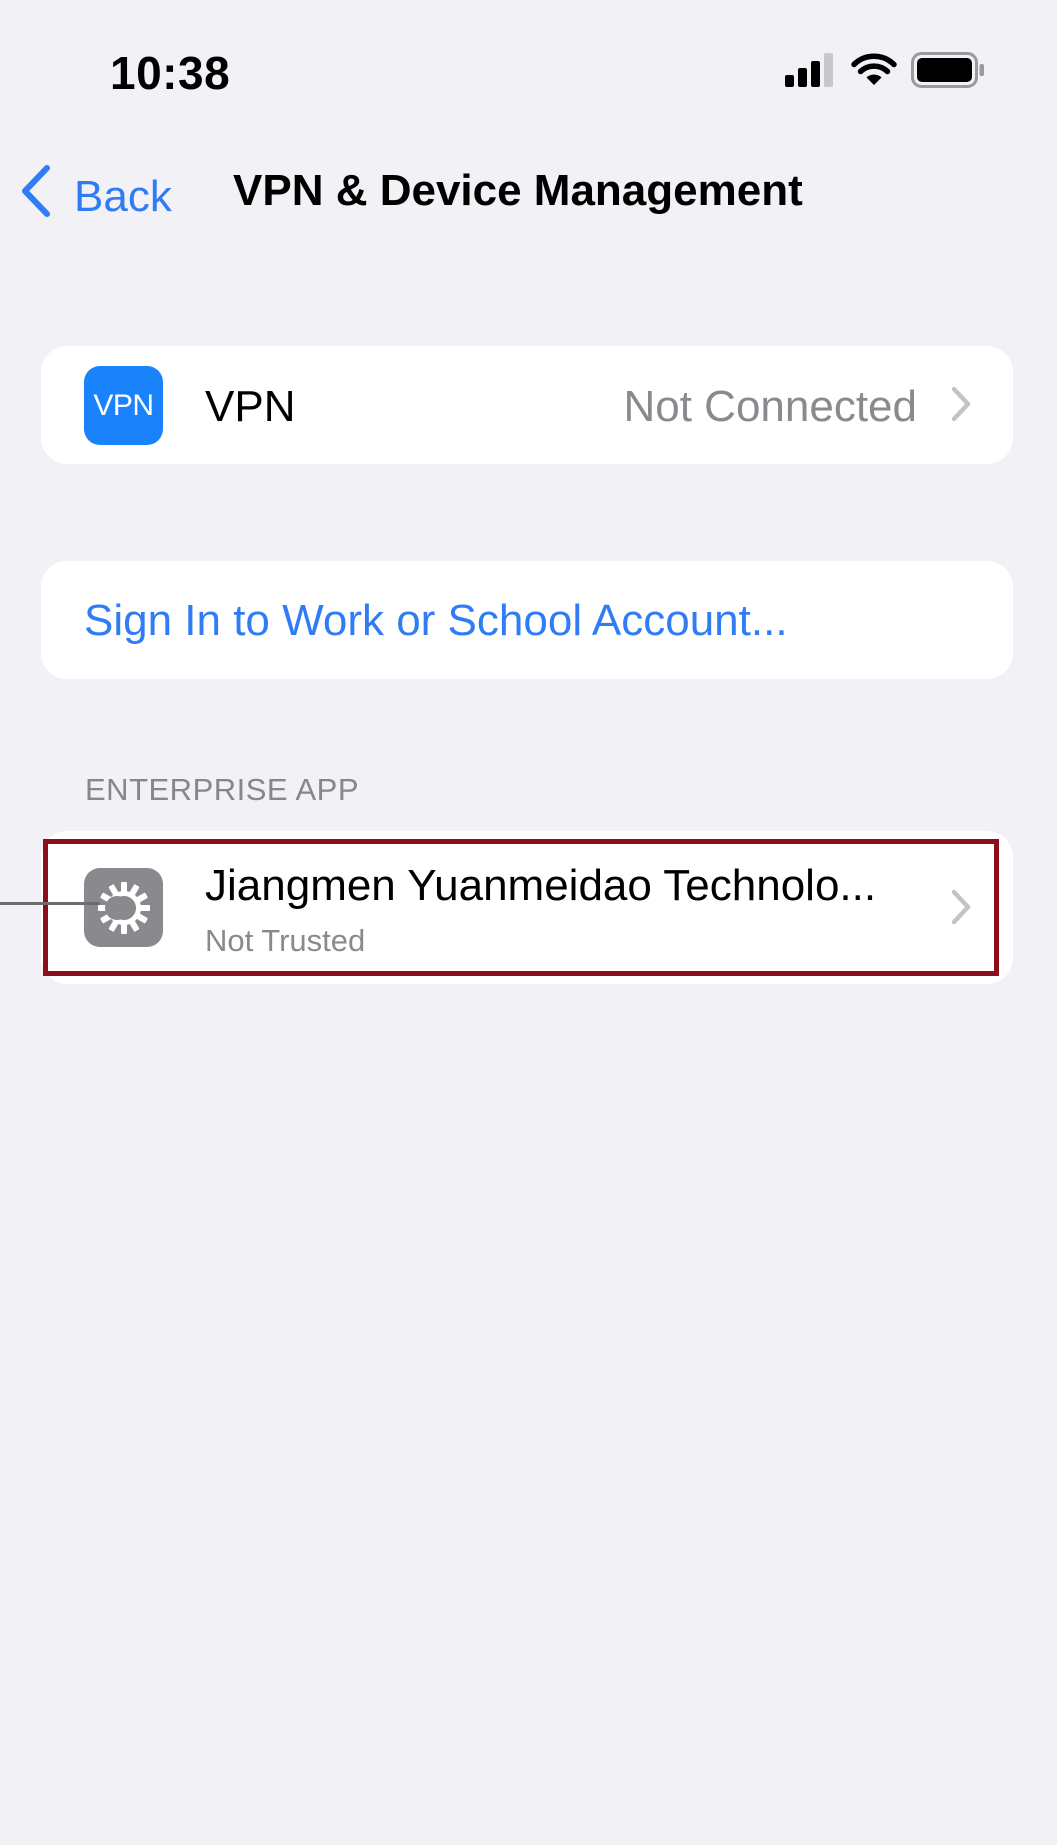 Image resolution: width=1057 pixels, height=1845 pixels. I want to click on page-title: VPN & Device Management, so click(518, 190).